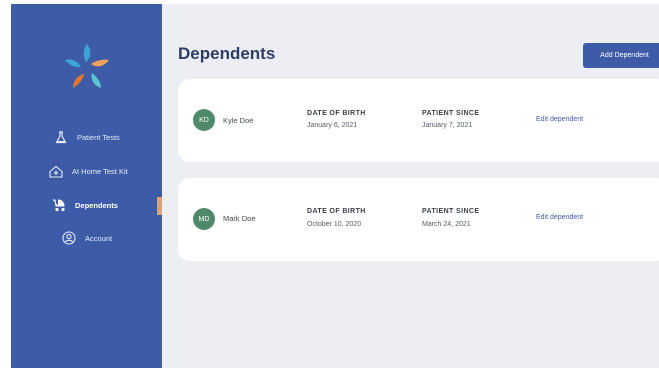 This screenshot has height=368, width=659. What do you see at coordinates (204, 120) in the screenshot?
I see `avatar: KD` at bounding box center [204, 120].